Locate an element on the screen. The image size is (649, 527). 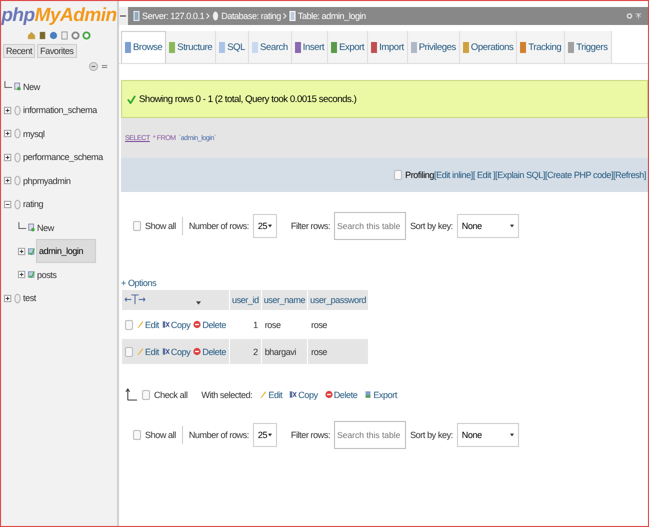
breadcrumb-link: Server: 127.0.0.1 is located at coordinates (173, 16).